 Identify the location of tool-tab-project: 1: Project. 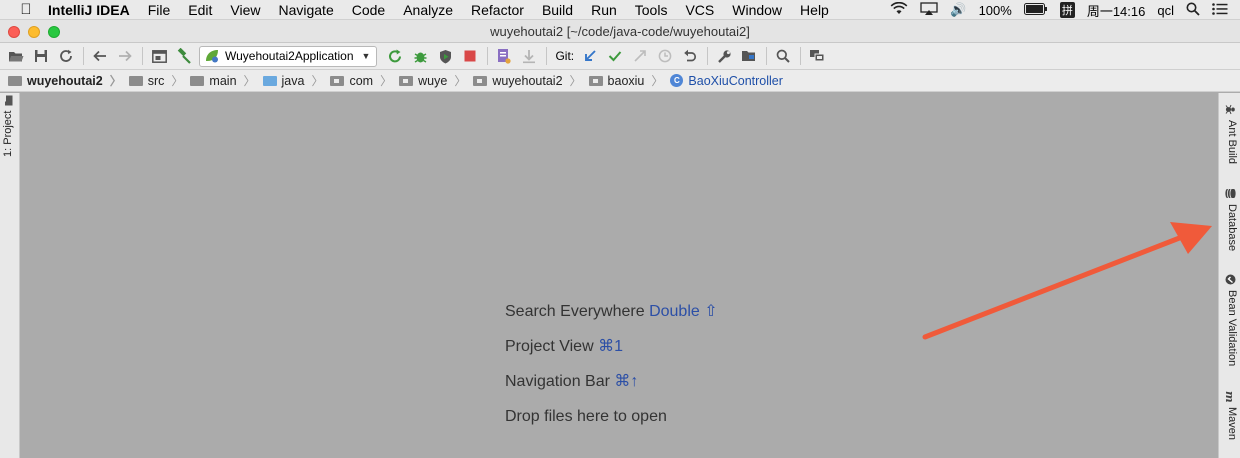
(8, 123).